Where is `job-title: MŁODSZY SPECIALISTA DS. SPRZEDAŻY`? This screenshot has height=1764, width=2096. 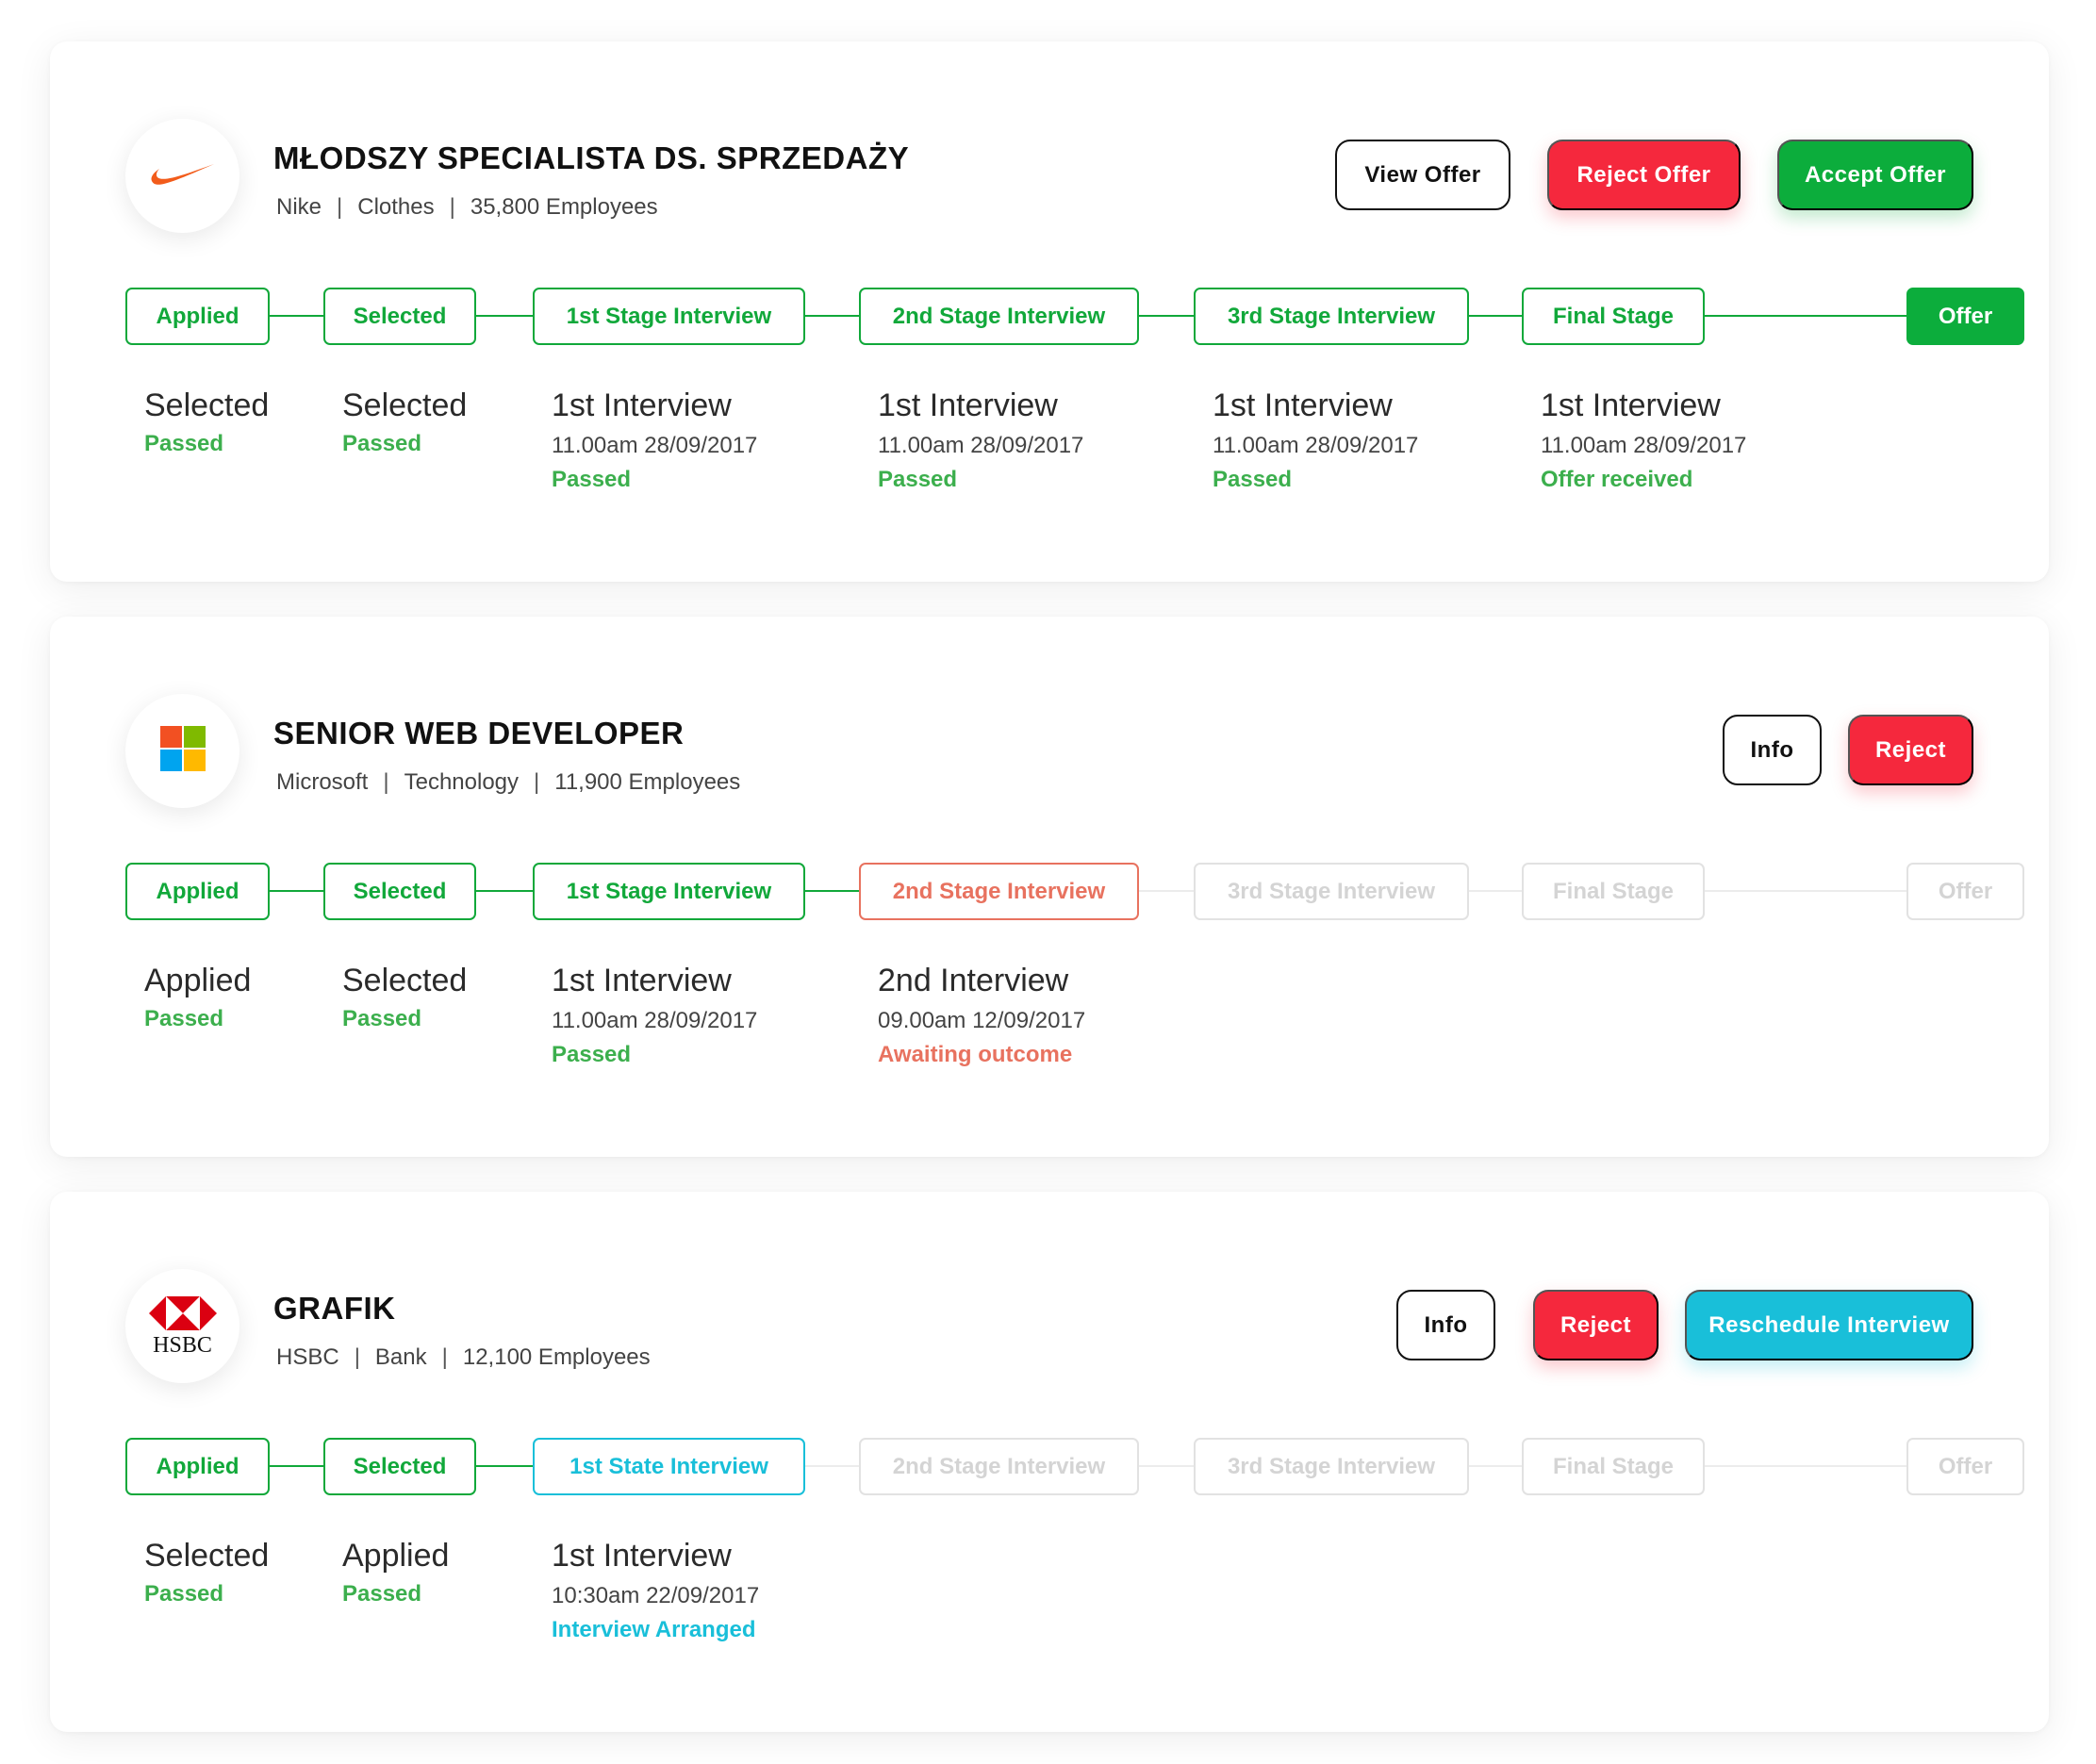 job-title: MŁODSZY SPECIALISTA DS. SPRZEDAŻY is located at coordinates (591, 157).